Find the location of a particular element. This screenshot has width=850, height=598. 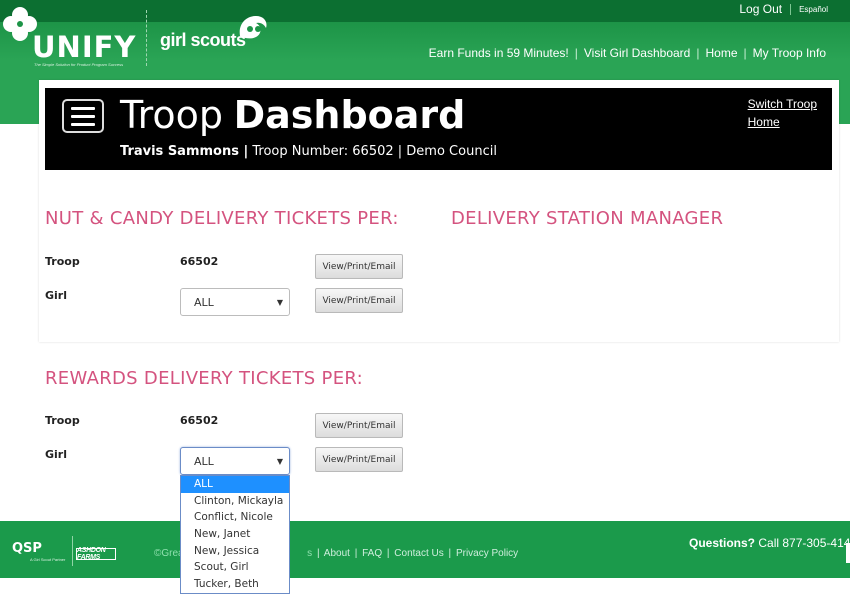

utility-separator is located at coordinates (791, 9).